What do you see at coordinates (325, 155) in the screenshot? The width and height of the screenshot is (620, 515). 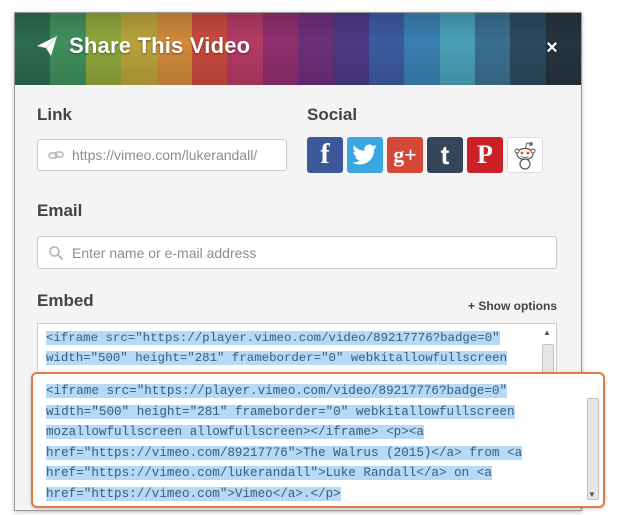 I see `facebook-icon: f` at bounding box center [325, 155].